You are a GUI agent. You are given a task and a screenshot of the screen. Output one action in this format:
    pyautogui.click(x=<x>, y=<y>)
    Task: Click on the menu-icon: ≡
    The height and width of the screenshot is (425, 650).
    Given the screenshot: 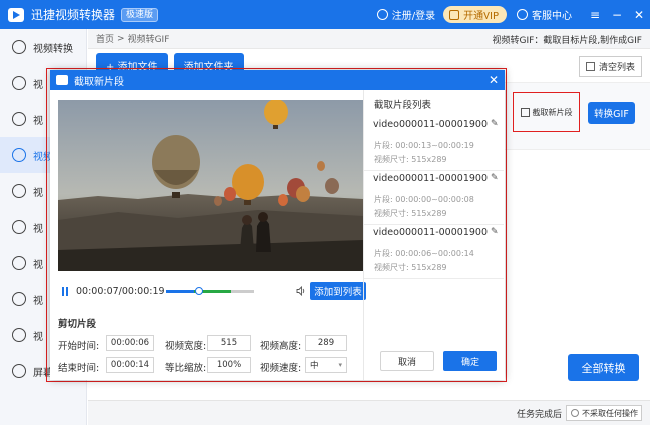 What is the action you would take?
    pyautogui.click(x=595, y=14)
    